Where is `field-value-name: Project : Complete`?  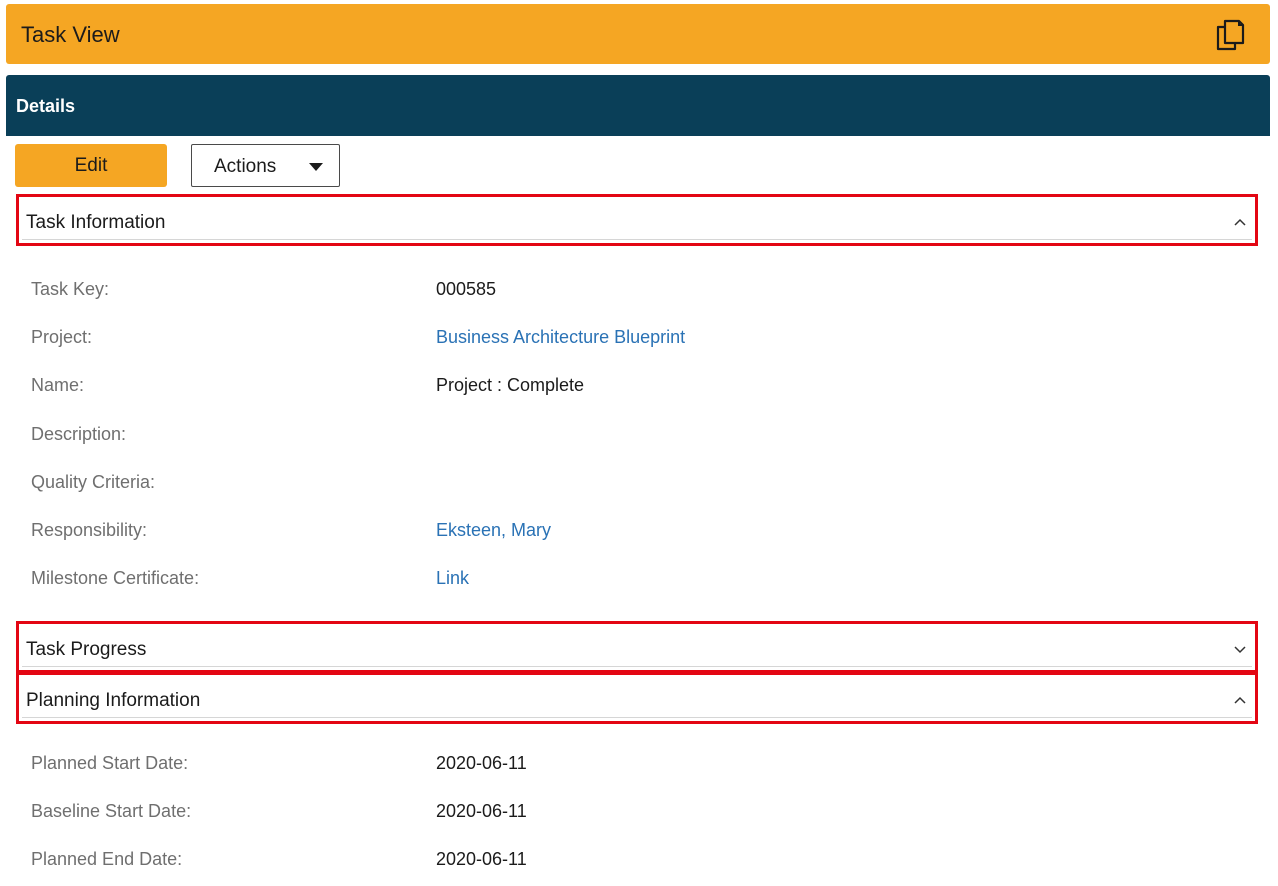
field-value-name: Project : Complete is located at coordinates (510, 385).